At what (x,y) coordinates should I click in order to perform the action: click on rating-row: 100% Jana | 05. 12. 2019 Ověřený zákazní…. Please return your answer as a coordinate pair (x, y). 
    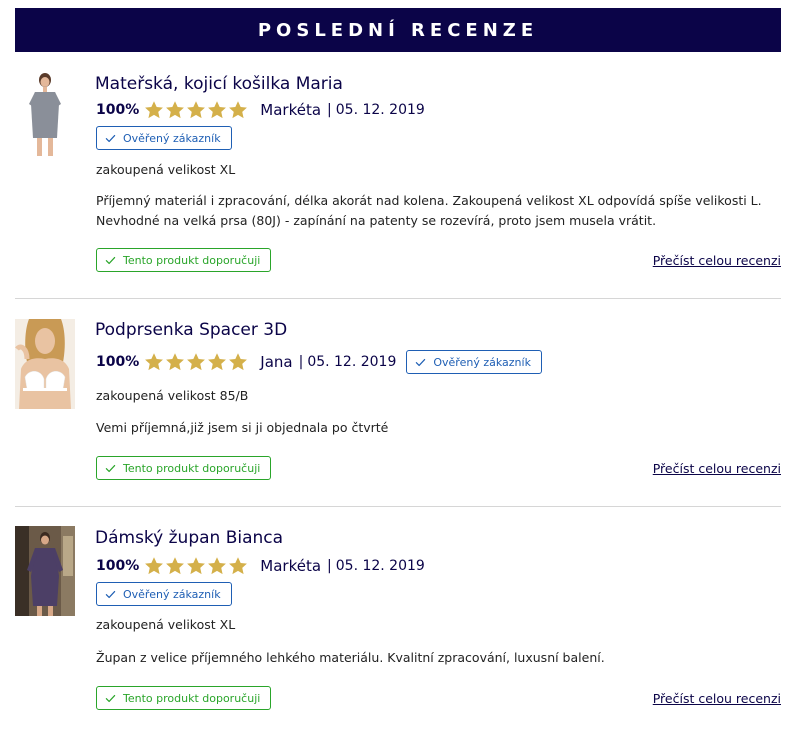
    Looking at the image, I should click on (319, 362).